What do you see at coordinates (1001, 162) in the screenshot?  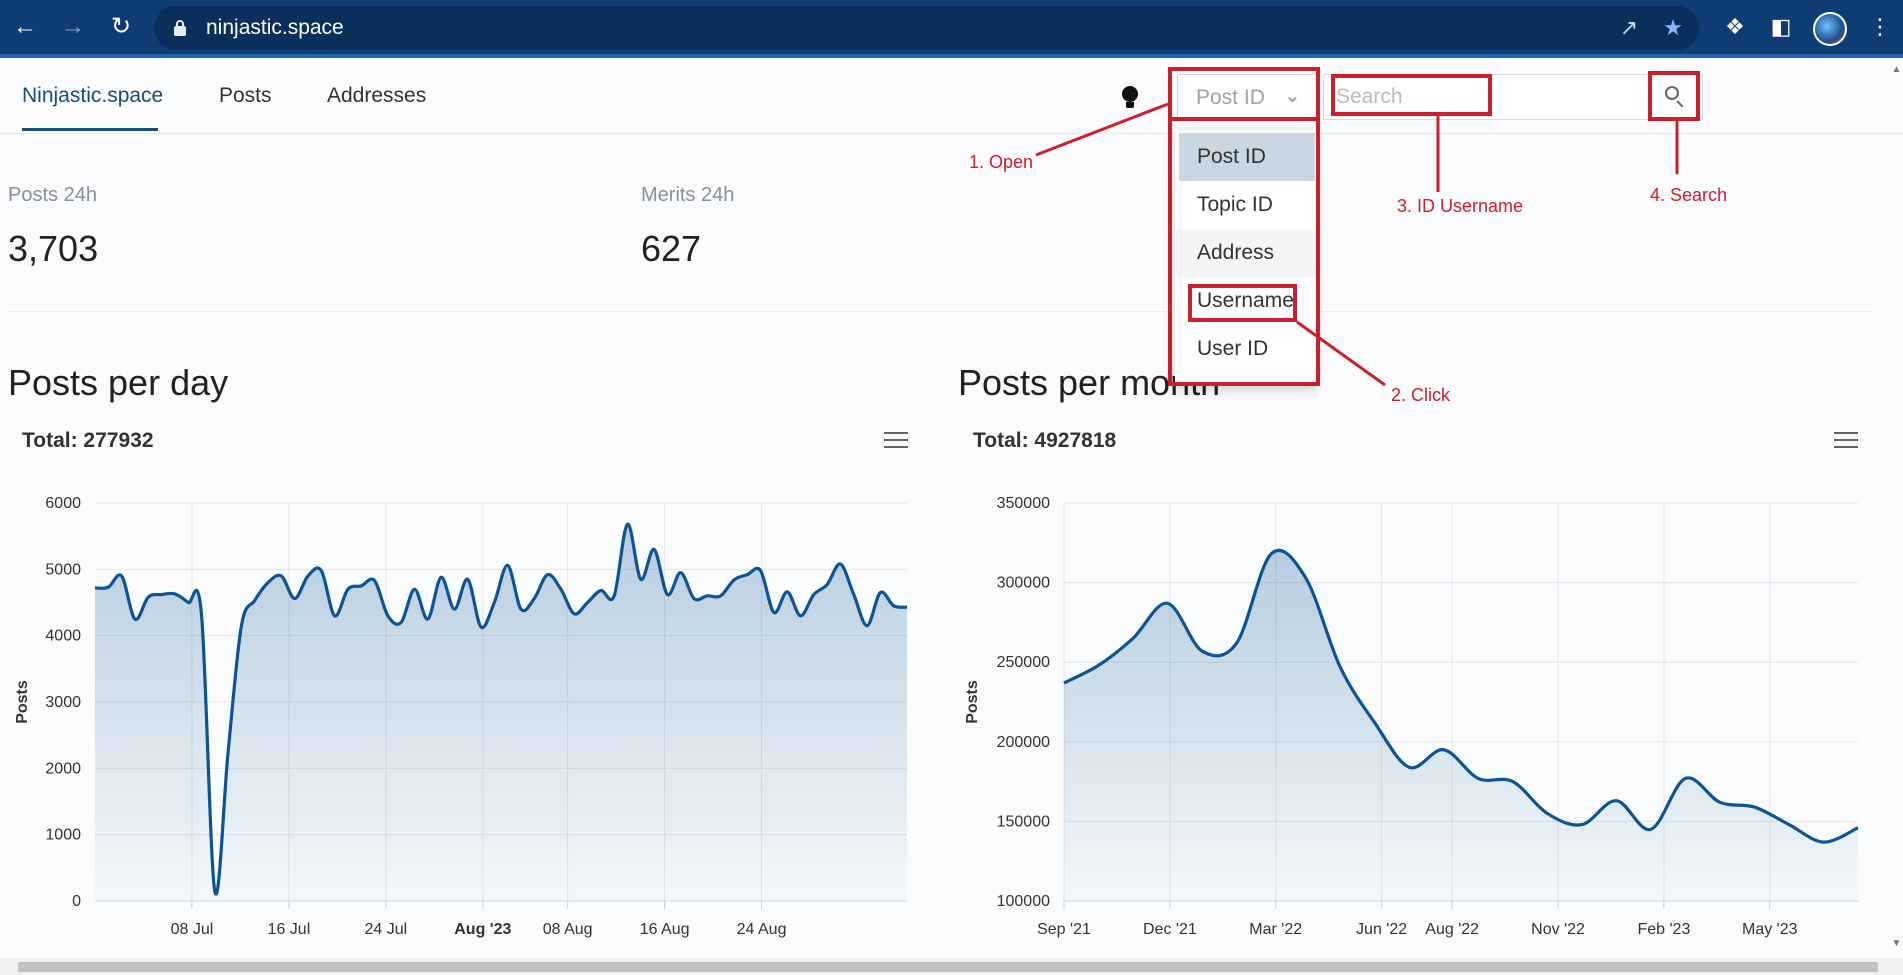 I see `annotation-step-1: 1. Open` at bounding box center [1001, 162].